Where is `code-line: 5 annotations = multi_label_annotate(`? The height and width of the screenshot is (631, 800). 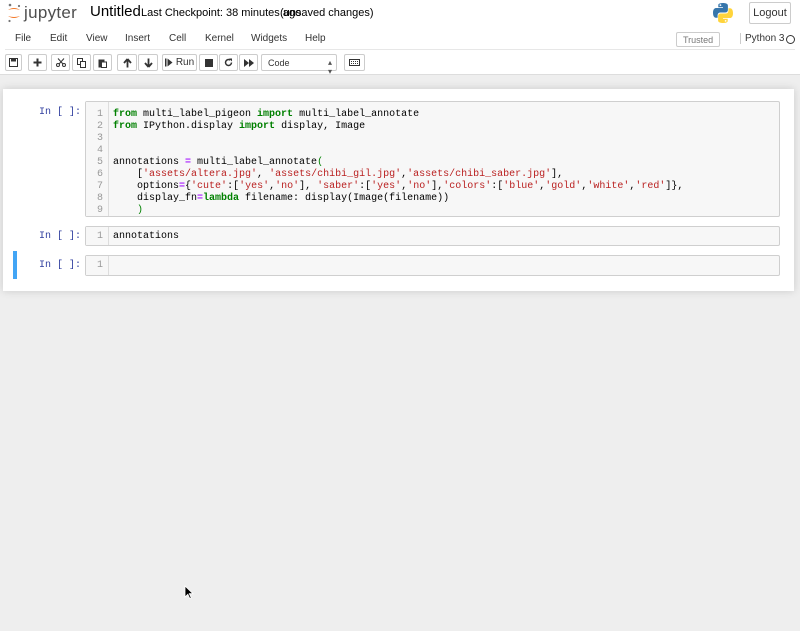
code-line: 5 annotations = multi_label_annotate( is located at coordinates (210, 162).